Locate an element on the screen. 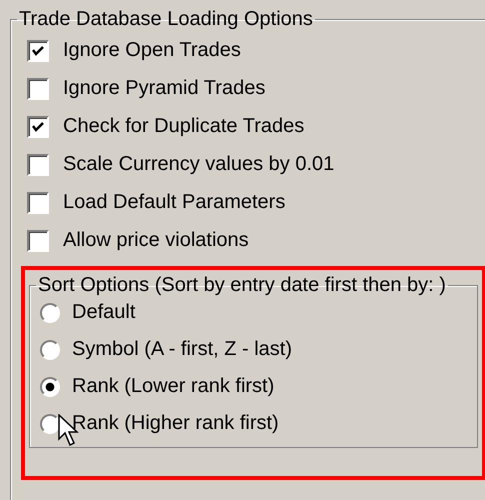 Image resolution: width=485 pixels, height=500 pixels. group-title: Trade Database Loading Options is located at coordinates (166, 19).